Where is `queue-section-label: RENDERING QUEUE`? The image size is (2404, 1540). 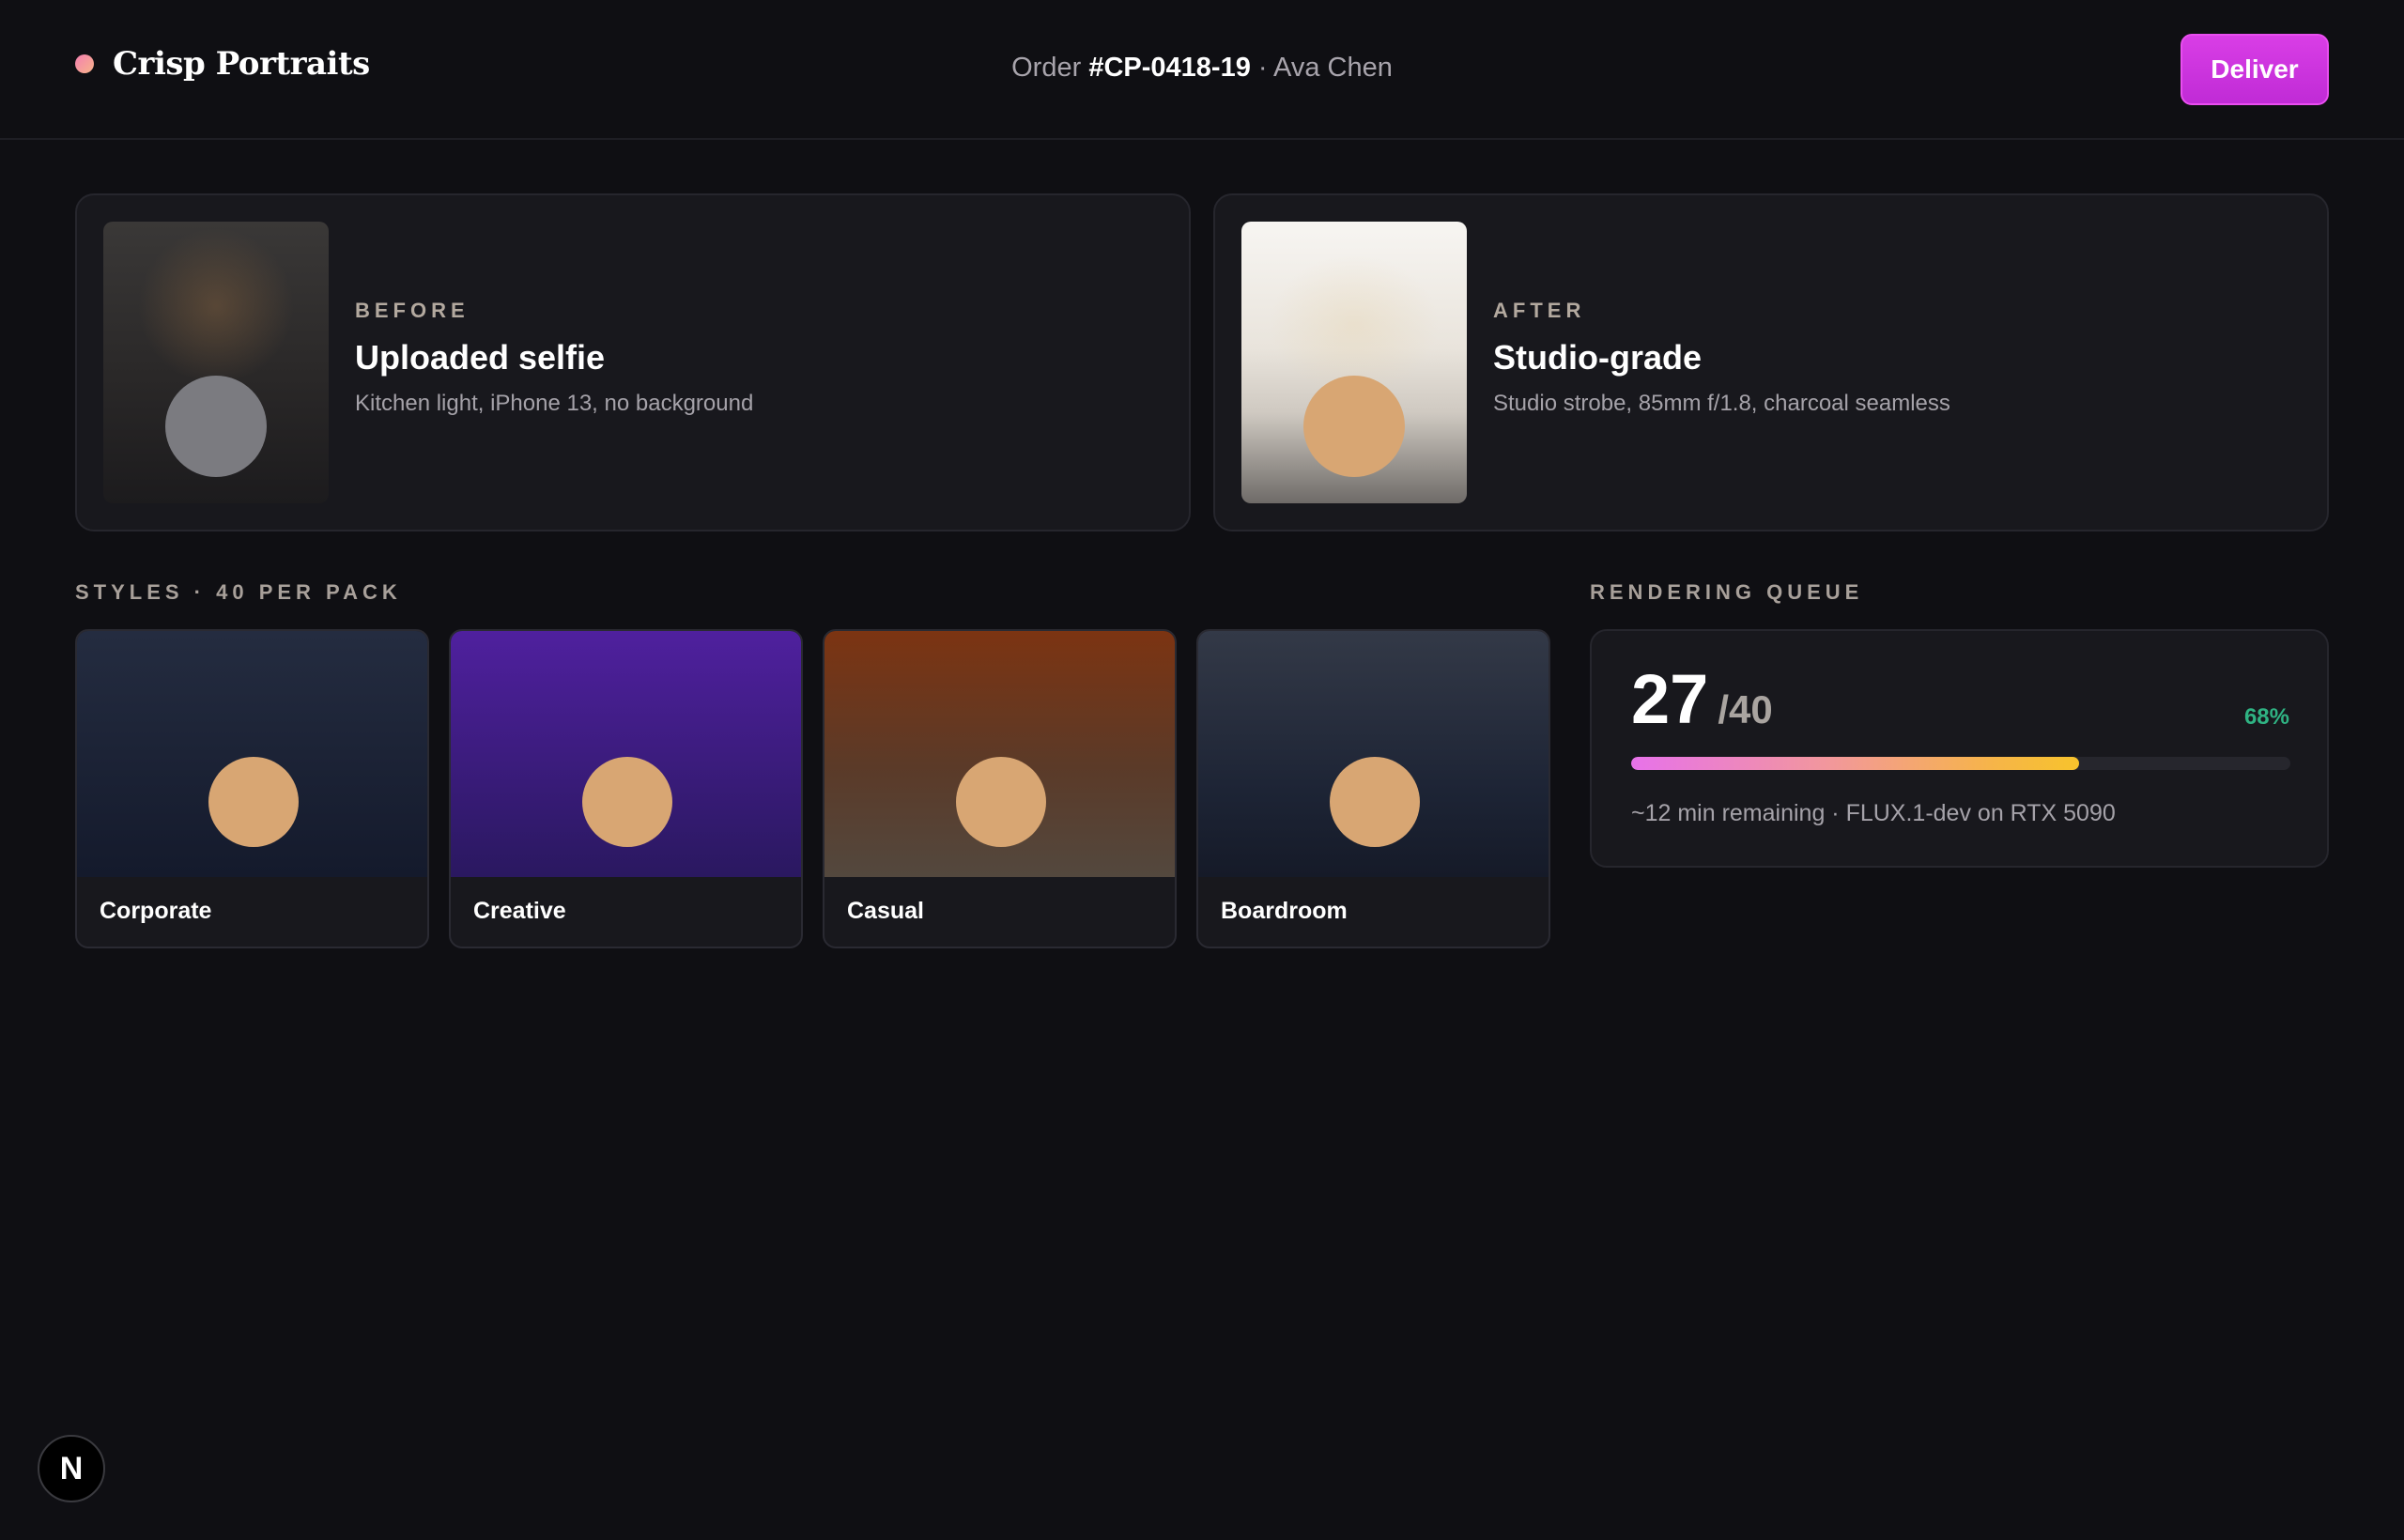 queue-section-label: RENDERING QUEUE is located at coordinates (1727, 592).